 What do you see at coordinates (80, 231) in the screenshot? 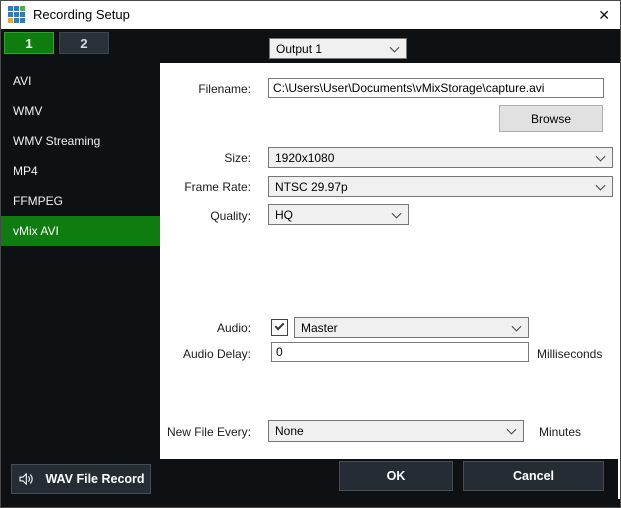
I see `sidebar-item-vmix-avi: vMix AVI` at bounding box center [80, 231].